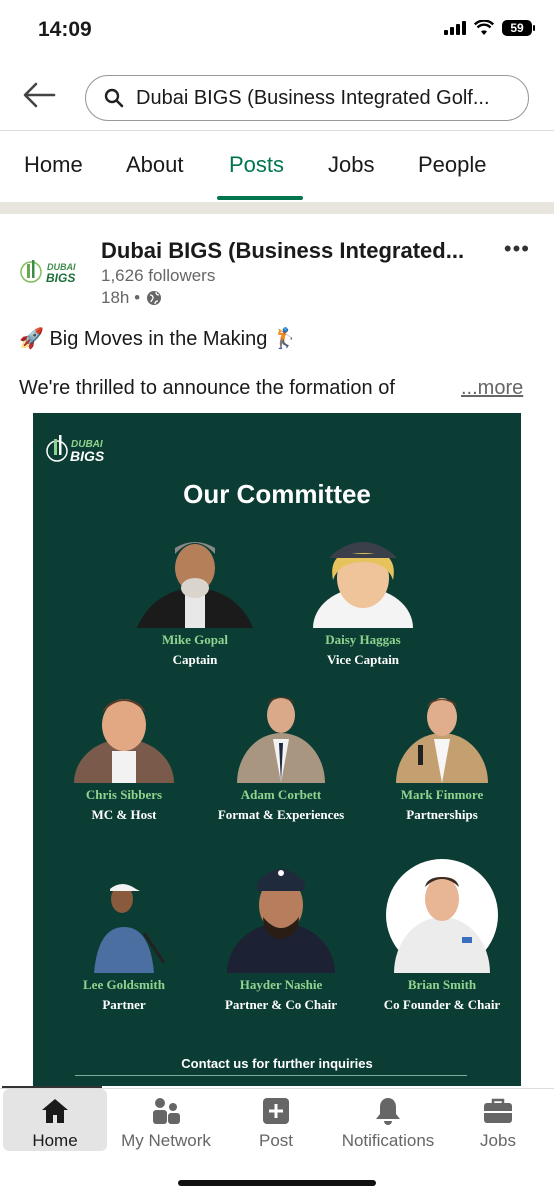 This screenshot has height=1201, width=554. What do you see at coordinates (256, 165) in the screenshot?
I see `tab-posts: Posts` at bounding box center [256, 165].